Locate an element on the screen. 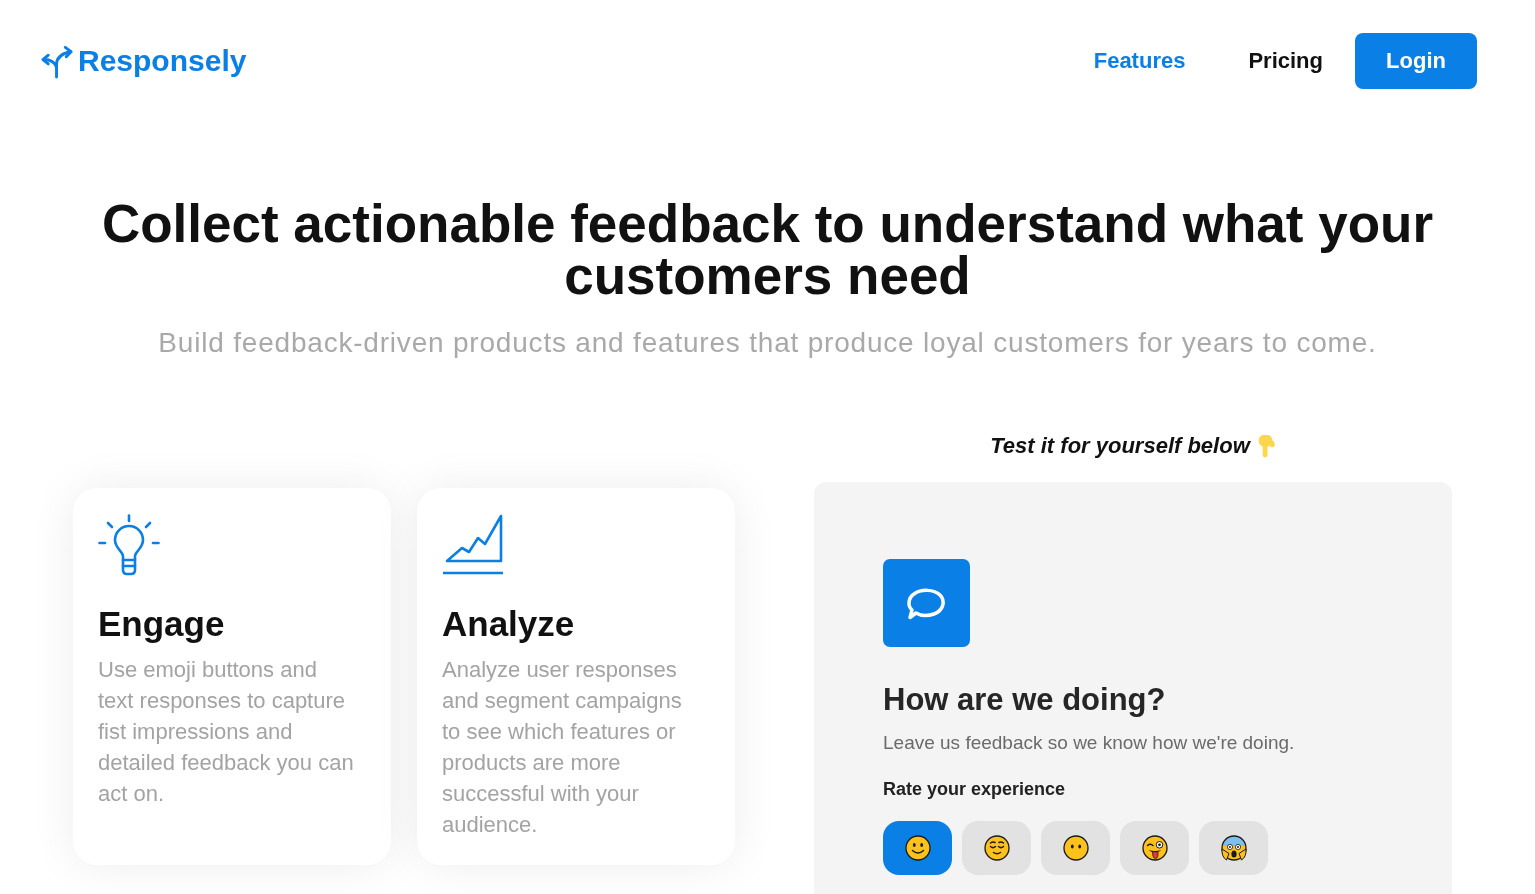  card-title: Engage is located at coordinates (162, 624).